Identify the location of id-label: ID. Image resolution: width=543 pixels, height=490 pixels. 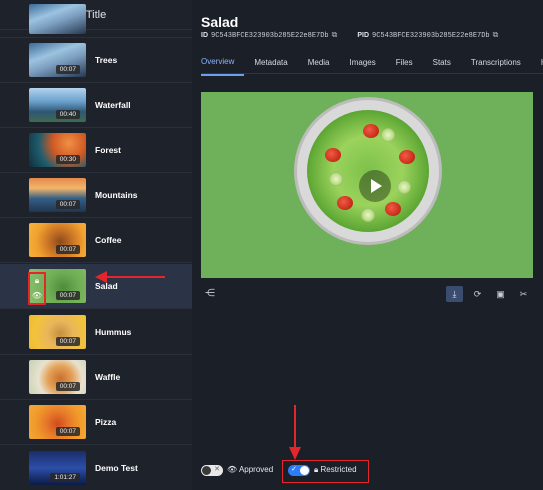
(204, 35).